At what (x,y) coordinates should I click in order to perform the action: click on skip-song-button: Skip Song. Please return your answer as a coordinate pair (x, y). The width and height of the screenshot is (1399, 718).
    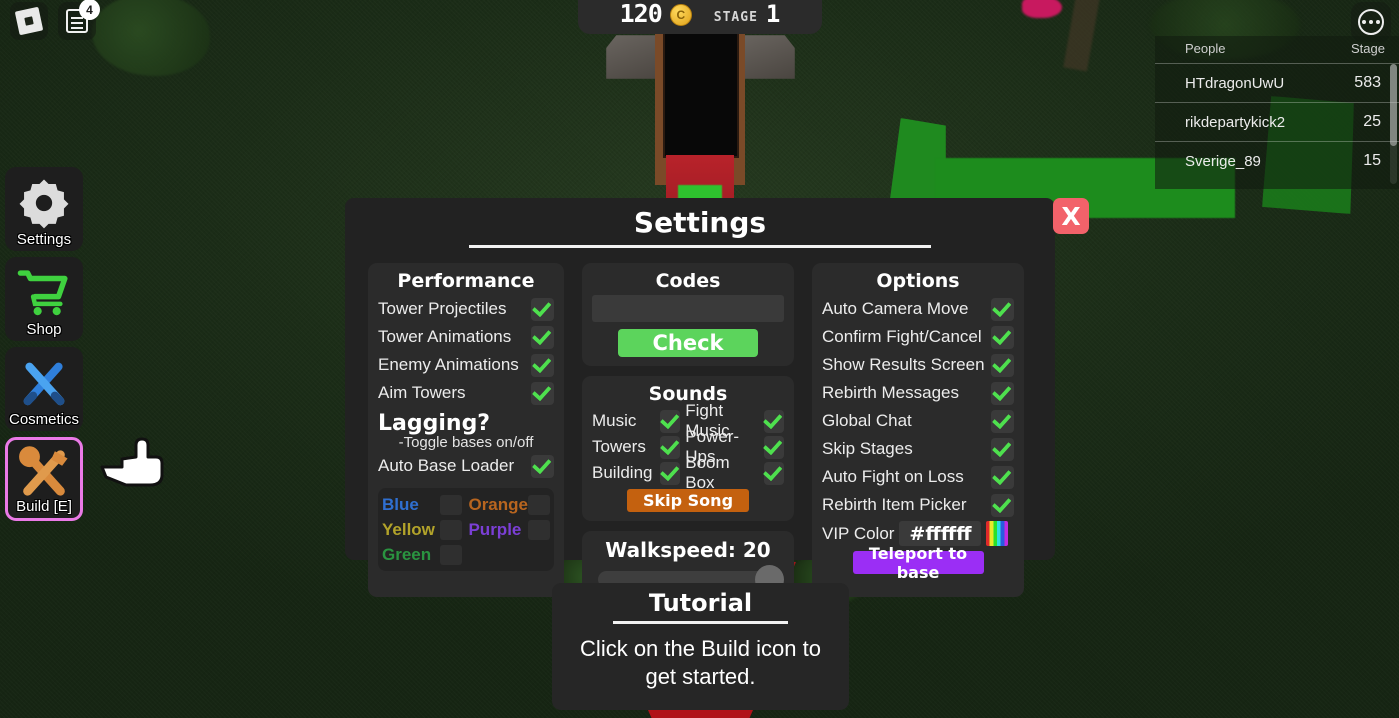
    Looking at the image, I should click on (688, 500).